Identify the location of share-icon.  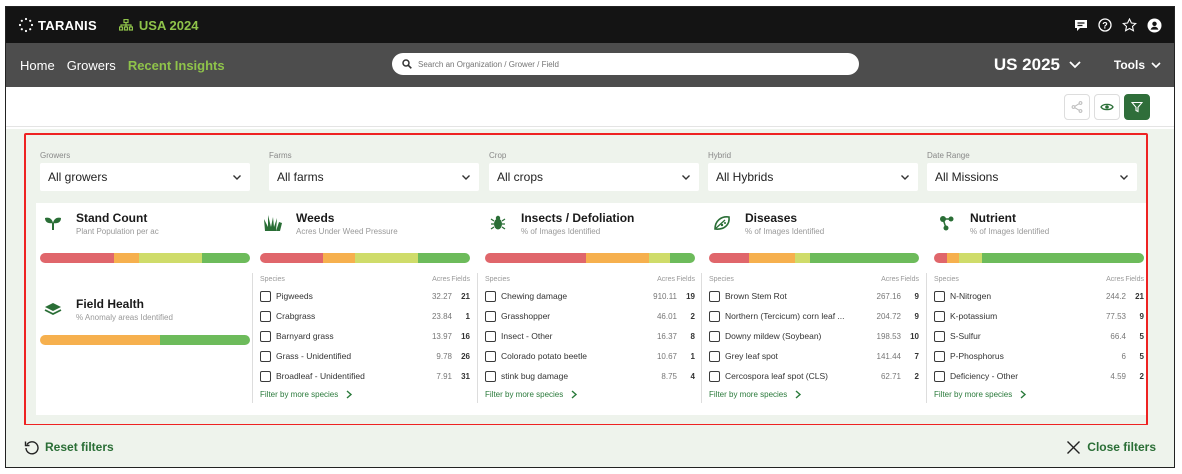
(1077, 107).